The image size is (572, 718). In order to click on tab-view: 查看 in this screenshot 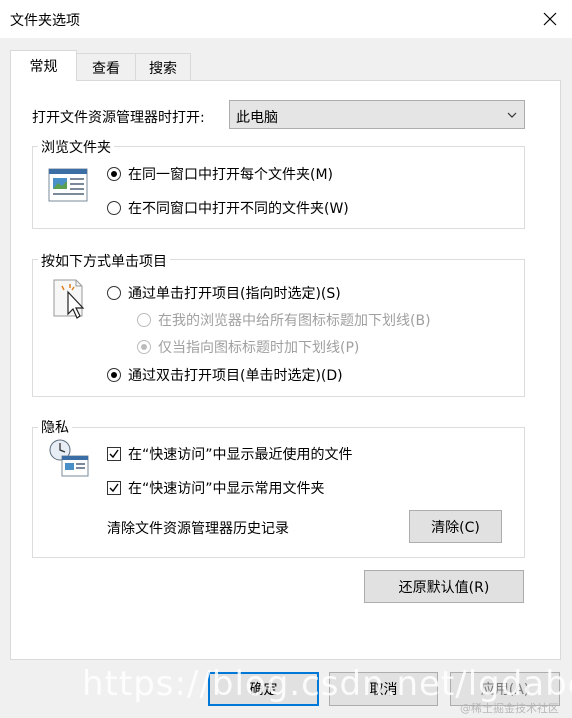, I will do `click(106, 67)`.